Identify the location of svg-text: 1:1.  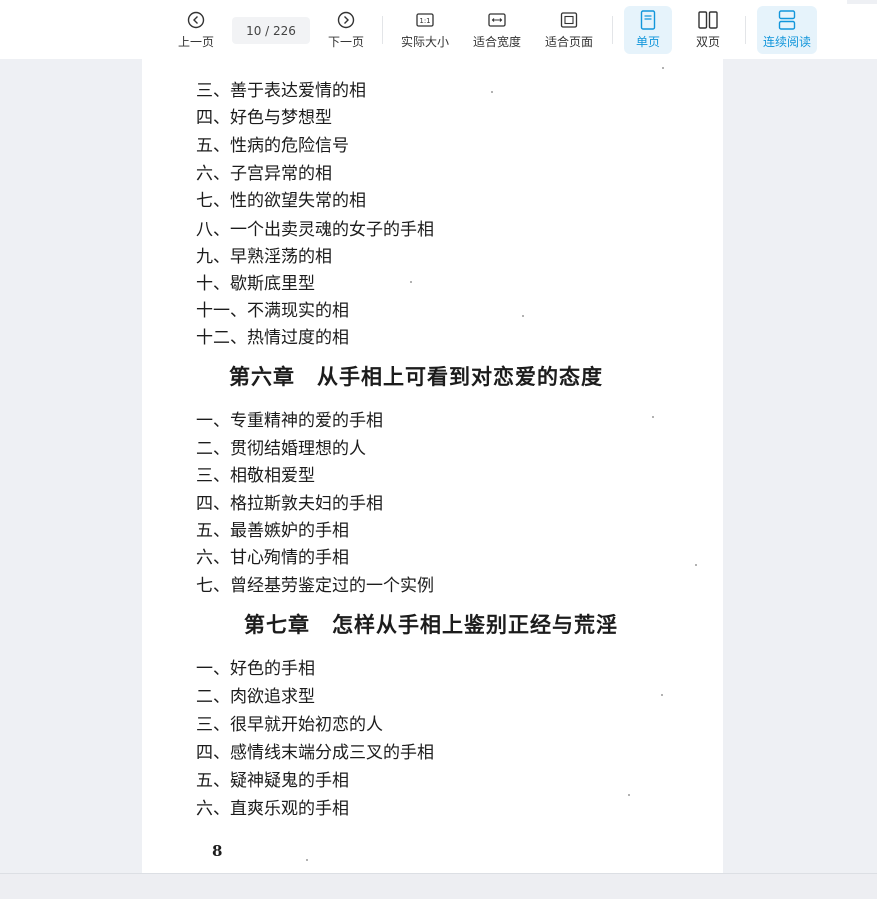
(424, 21).